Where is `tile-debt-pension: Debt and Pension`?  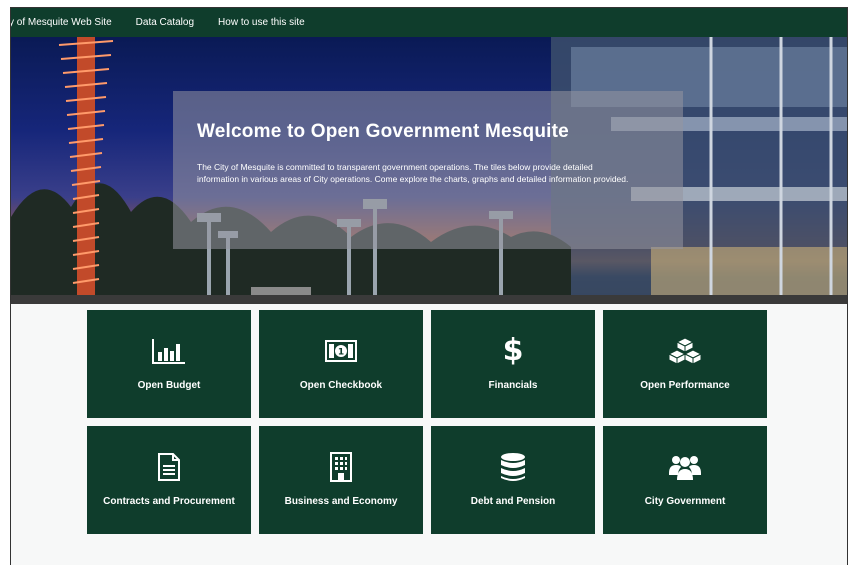
tile-debt-pension: Debt and Pension is located at coordinates (513, 480).